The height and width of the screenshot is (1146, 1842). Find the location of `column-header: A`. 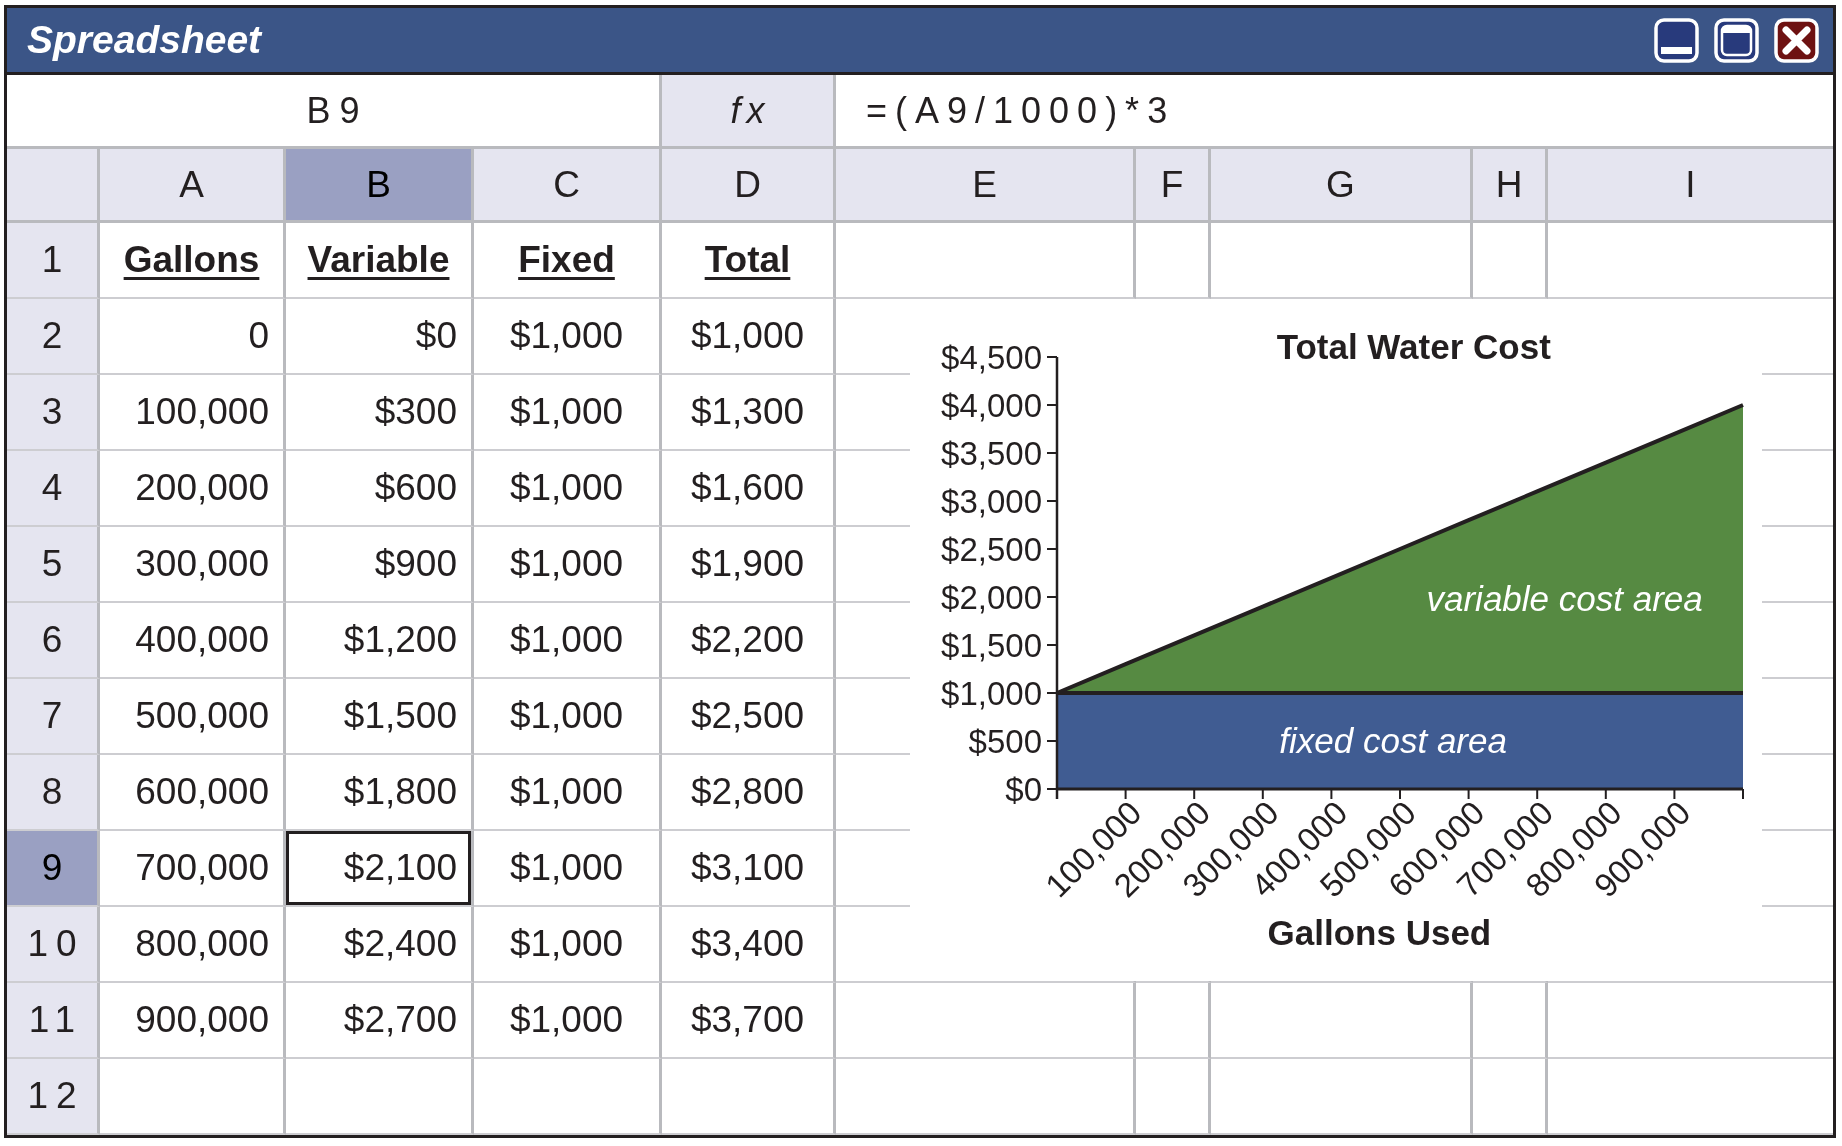

column-header: A is located at coordinates (193, 186).